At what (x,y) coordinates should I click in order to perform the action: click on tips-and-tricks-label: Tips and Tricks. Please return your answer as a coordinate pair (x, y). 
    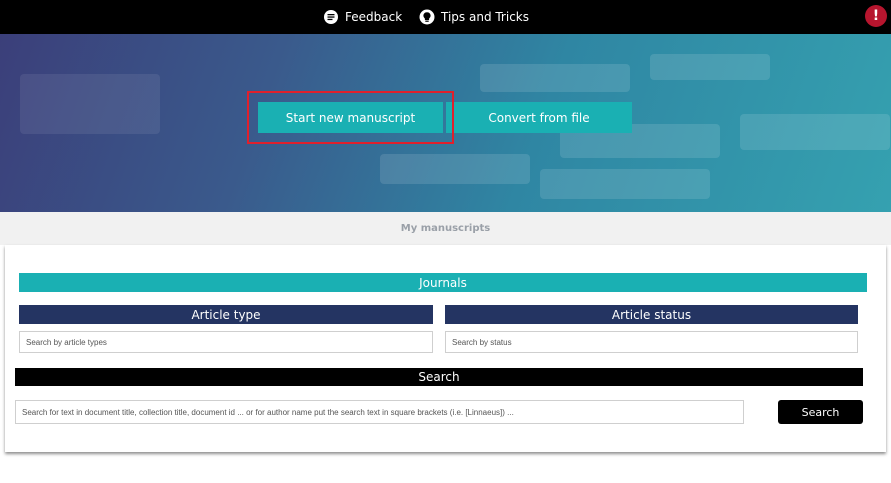
    Looking at the image, I should click on (485, 17).